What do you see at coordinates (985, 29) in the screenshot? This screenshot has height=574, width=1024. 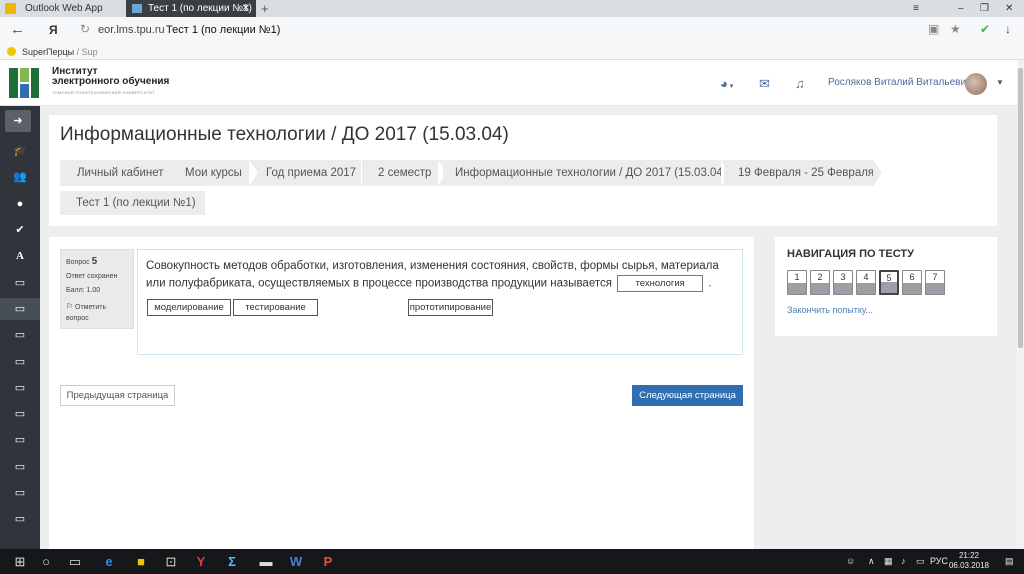 I see `shield-icon: ✔` at bounding box center [985, 29].